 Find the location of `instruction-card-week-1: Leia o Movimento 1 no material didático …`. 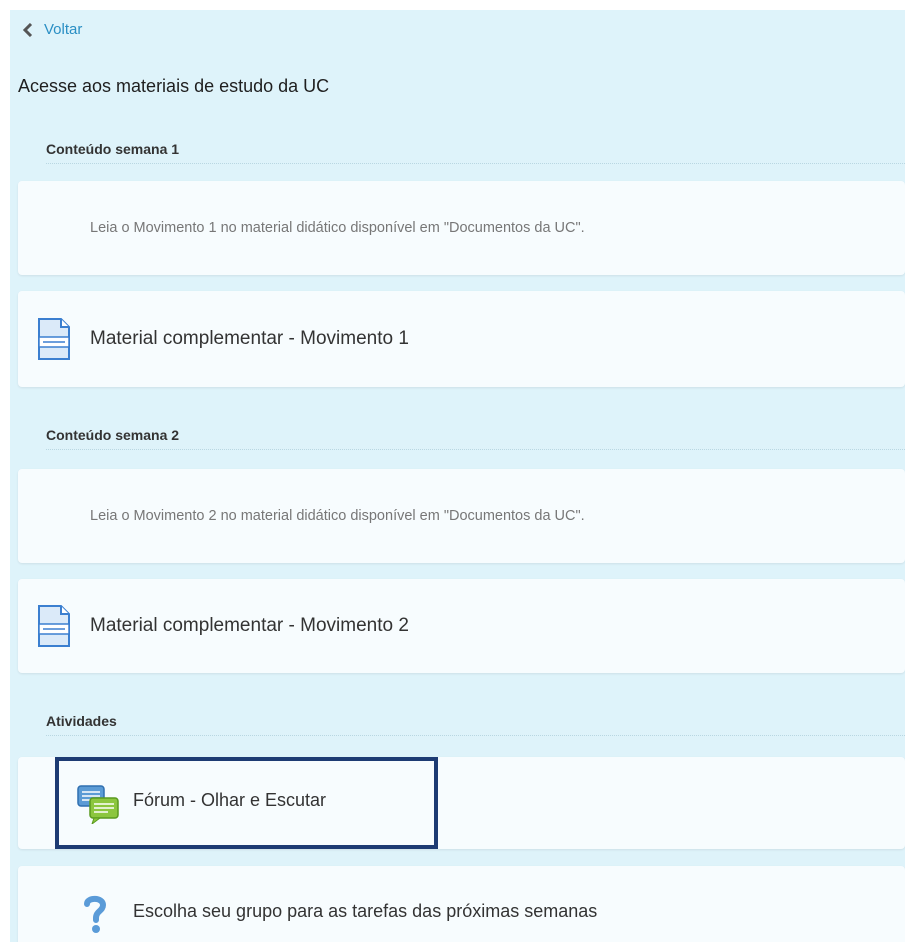

instruction-card-week-1: Leia o Movimento 1 no material didático … is located at coordinates (461, 228).